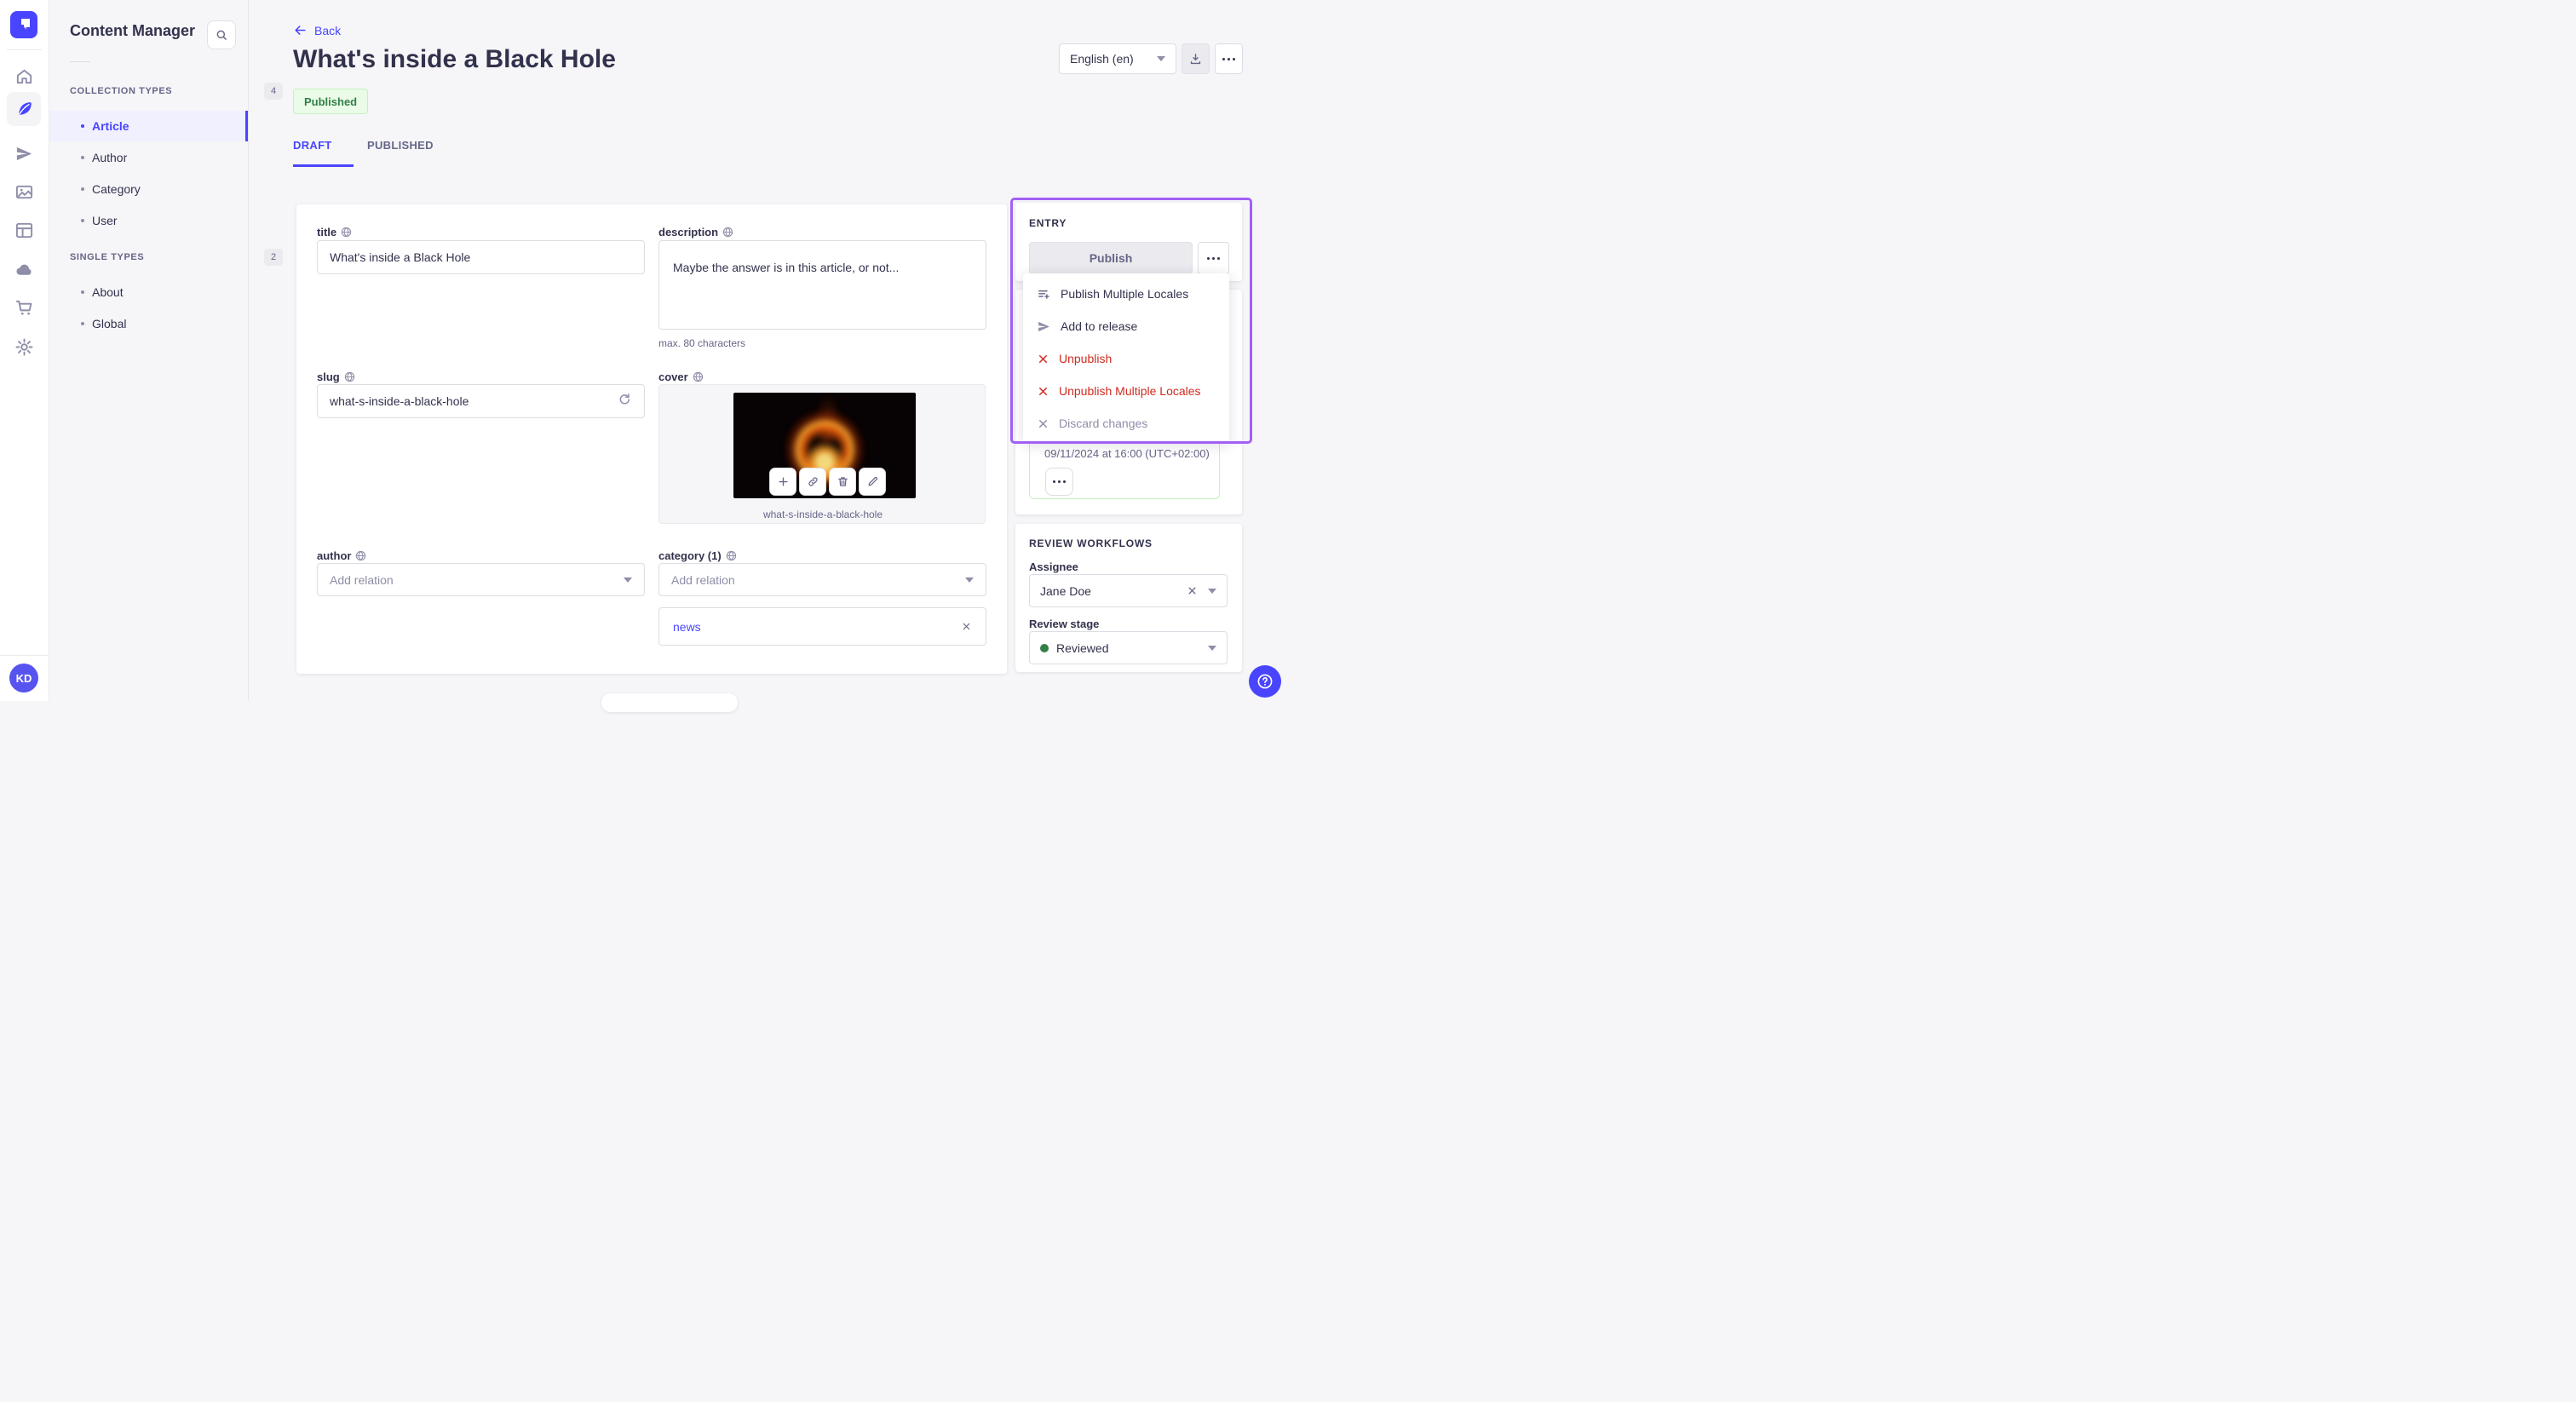 This screenshot has height=1402, width=2576. What do you see at coordinates (108, 292) in the screenshot?
I see `sidebar-item-label: About` at bounding box center [108, 292].